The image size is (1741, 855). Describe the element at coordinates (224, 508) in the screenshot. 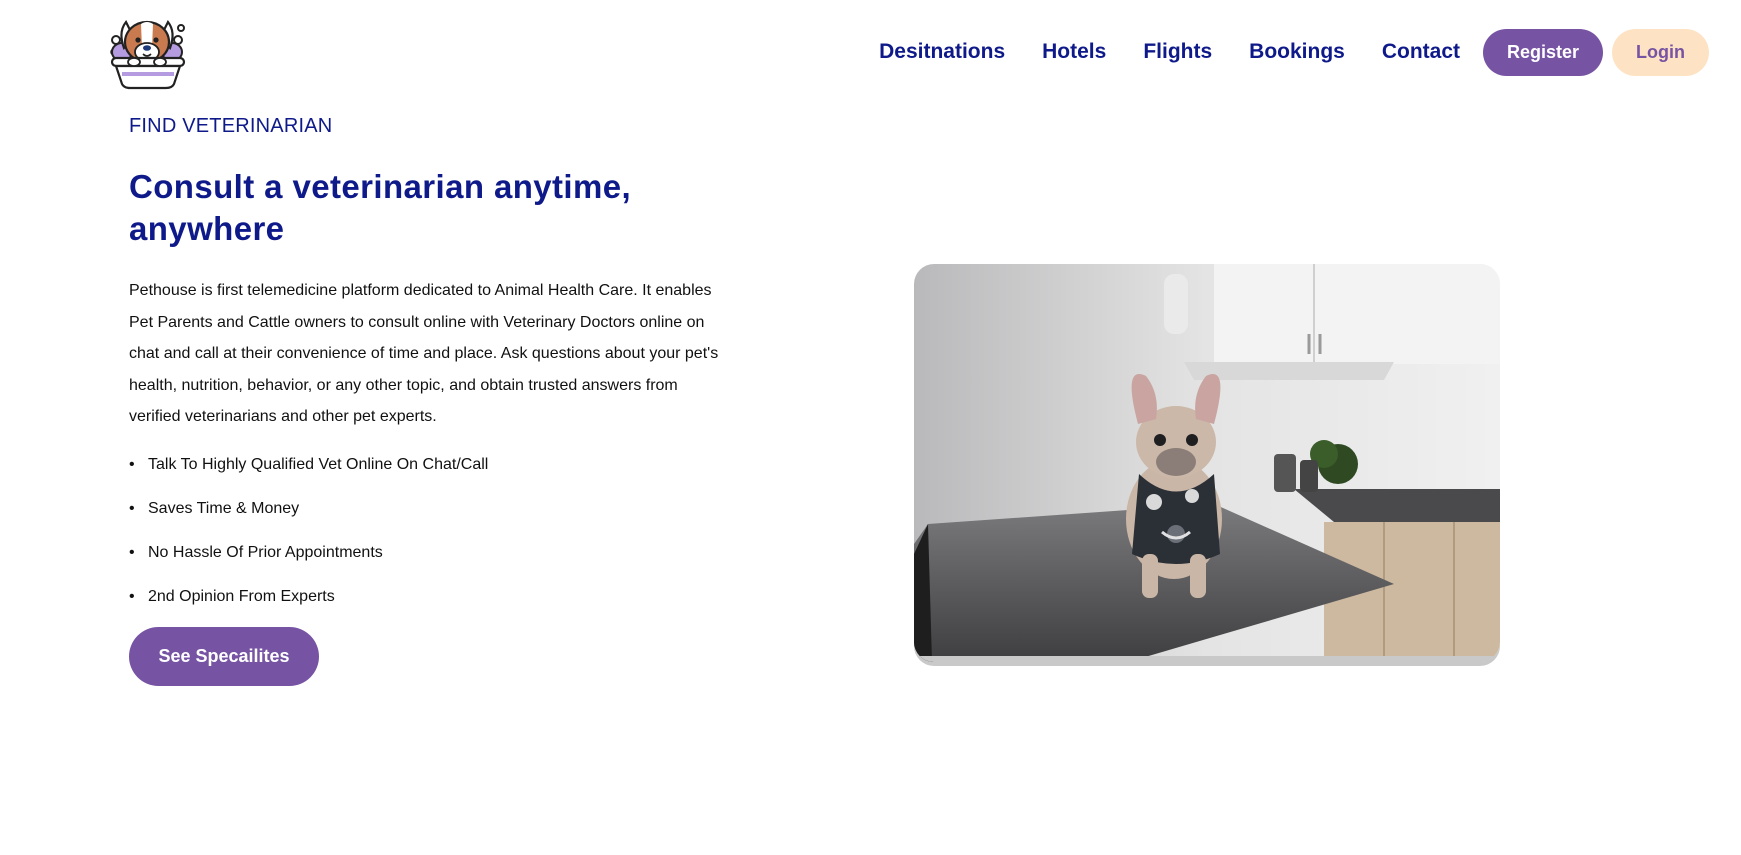

I see `feature-text: Saves Time & Money` at that location.